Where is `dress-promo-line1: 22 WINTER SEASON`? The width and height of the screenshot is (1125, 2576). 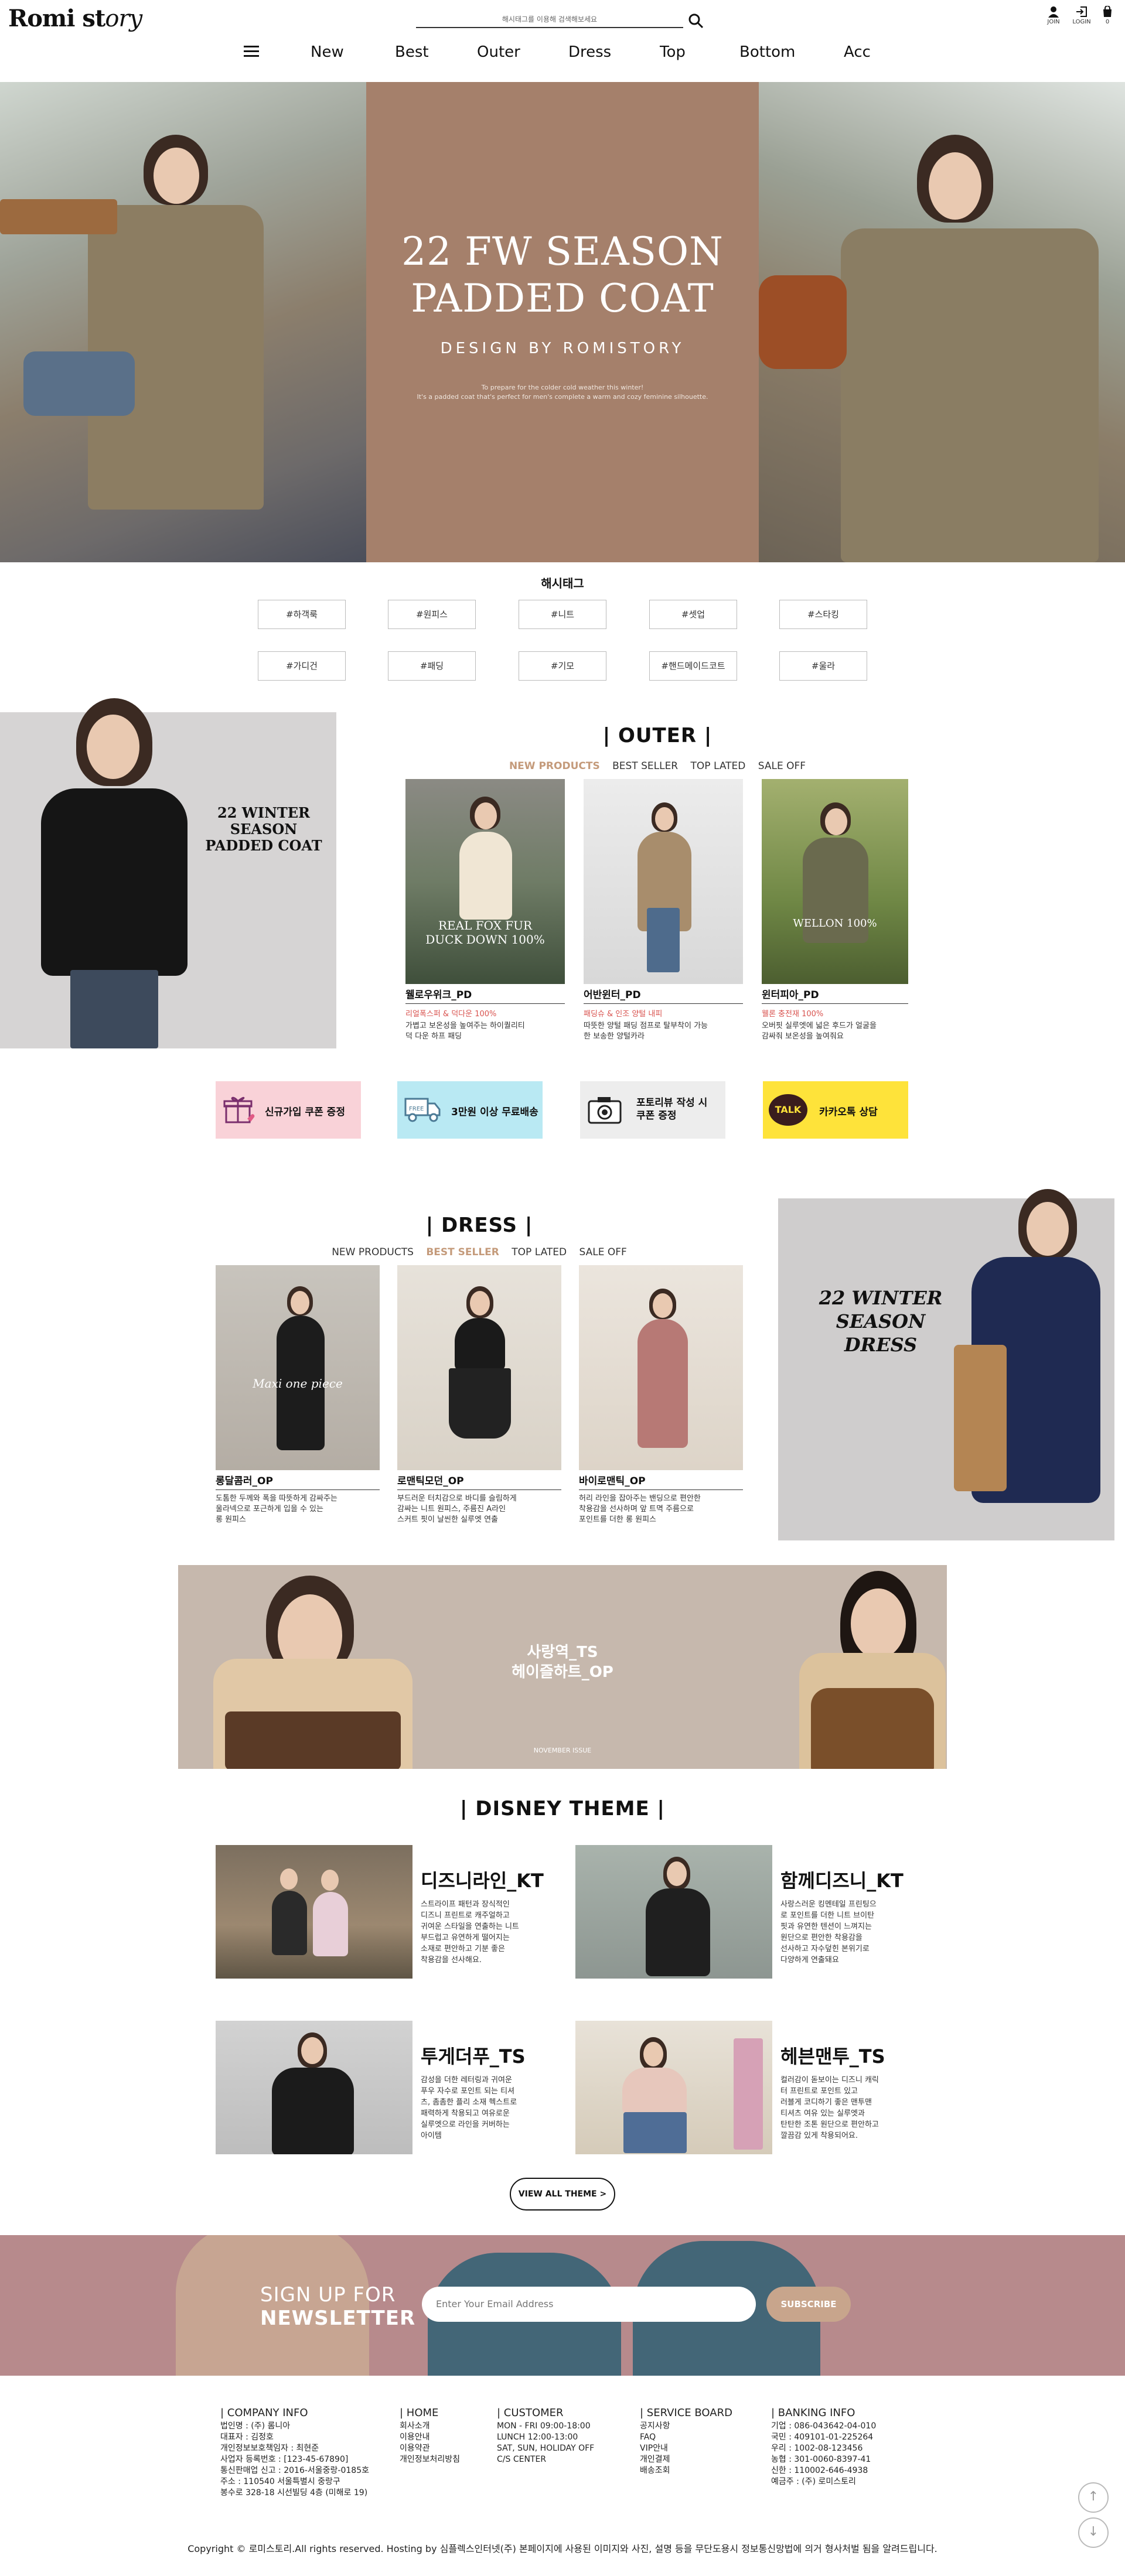 dress-promo-line1: 22 WINTER SEASON is located at coordinates (881, 1310).